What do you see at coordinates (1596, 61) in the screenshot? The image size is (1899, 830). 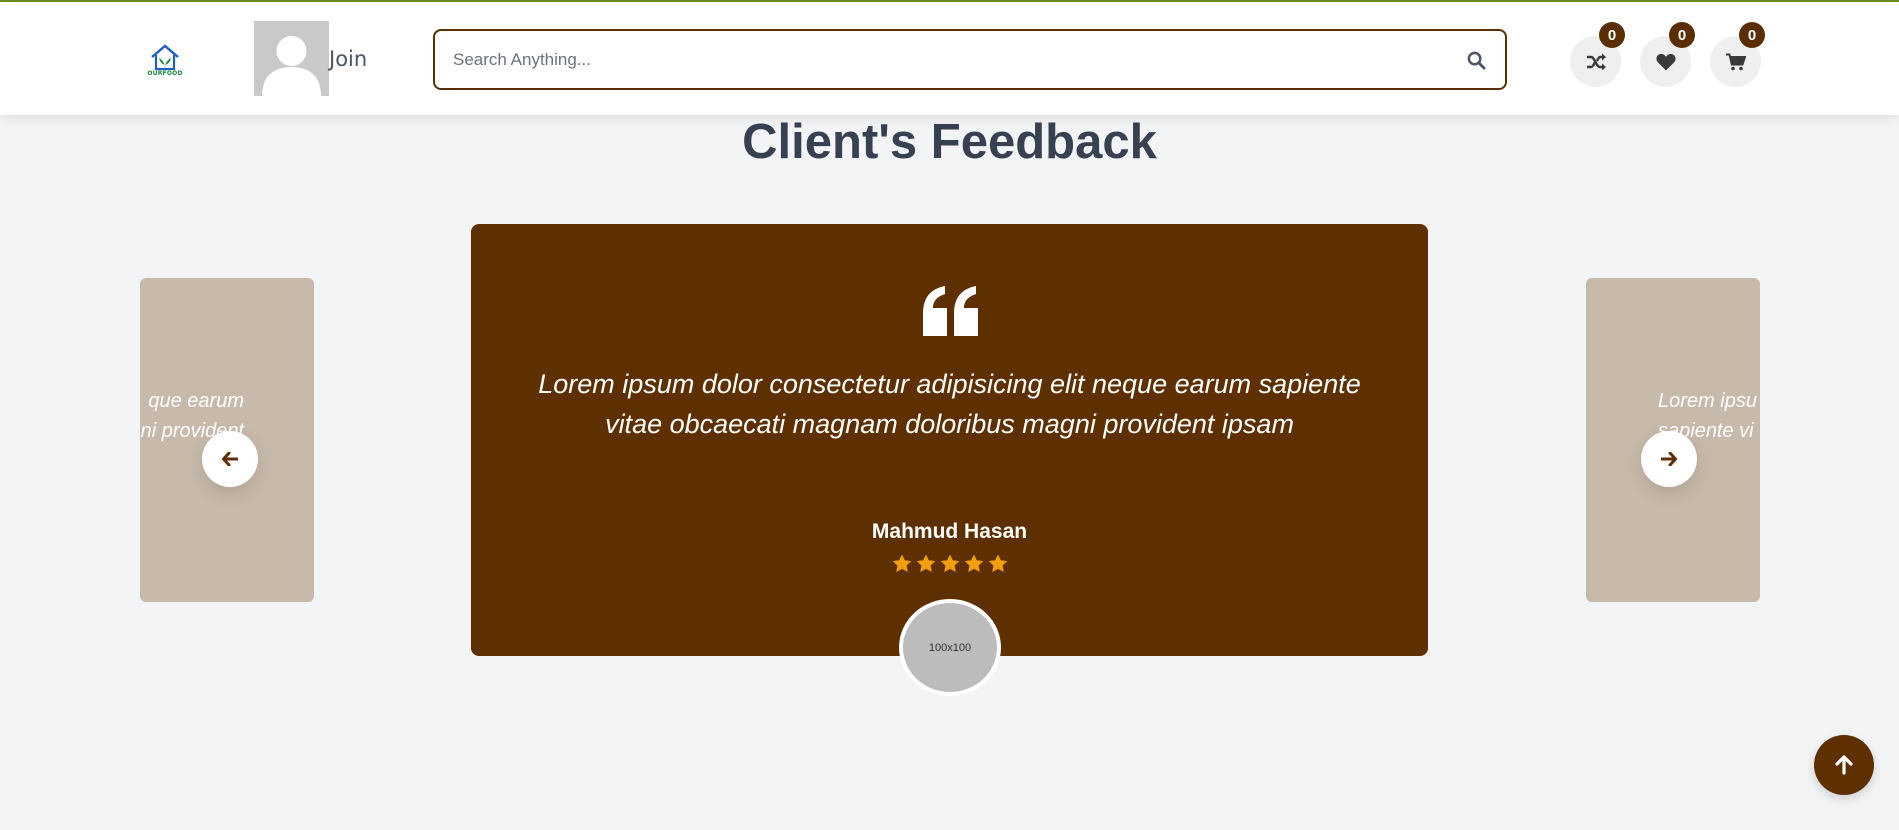 I see `shuffle-icon` at bounding box center [1596, 61].